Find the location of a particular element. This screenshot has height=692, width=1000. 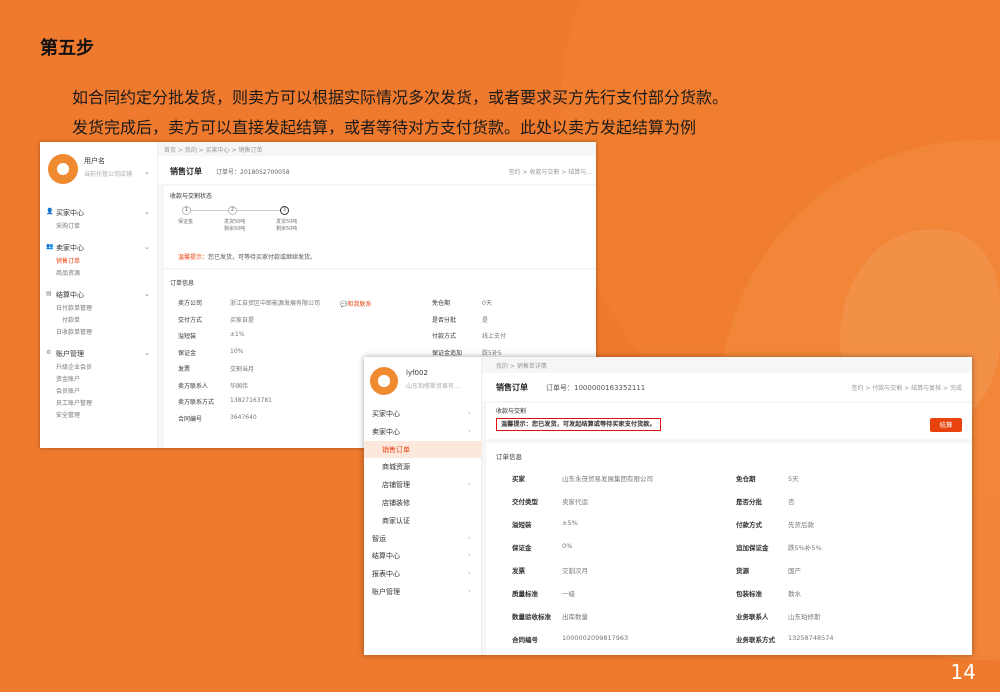

nav-item: 日付款单管理 is located at coordinates (74, 307).